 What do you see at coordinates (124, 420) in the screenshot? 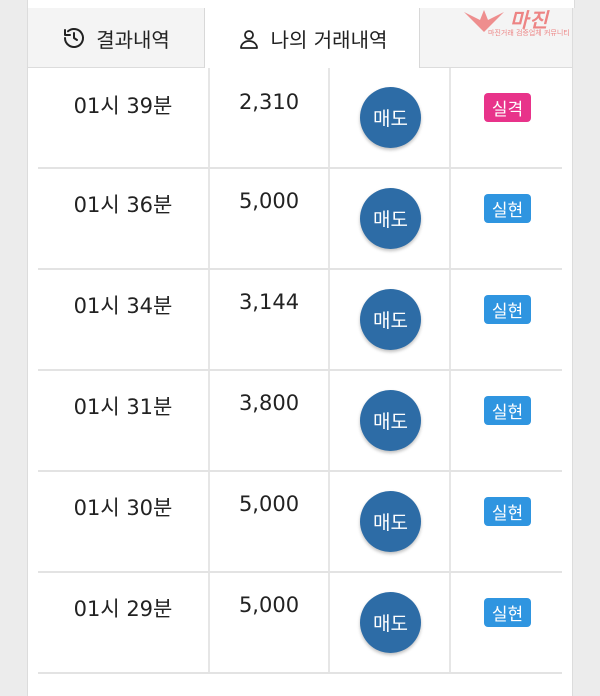
I see `time-cell: 01시 31분` at bounding box center [124, 420].